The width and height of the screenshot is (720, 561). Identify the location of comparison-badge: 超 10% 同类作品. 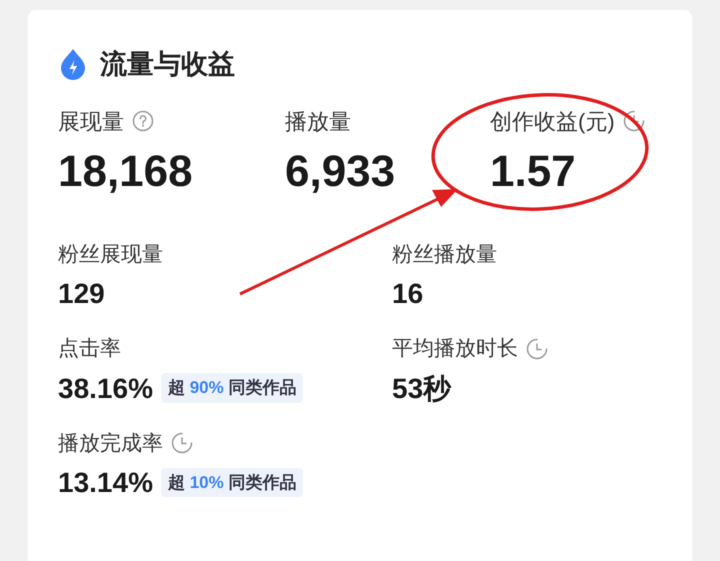
(232, 483).